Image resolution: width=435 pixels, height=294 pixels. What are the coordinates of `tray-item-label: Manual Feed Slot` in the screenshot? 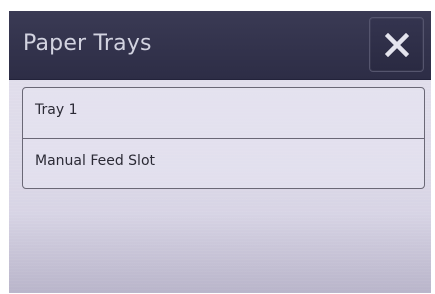 It's located at (95, 161).